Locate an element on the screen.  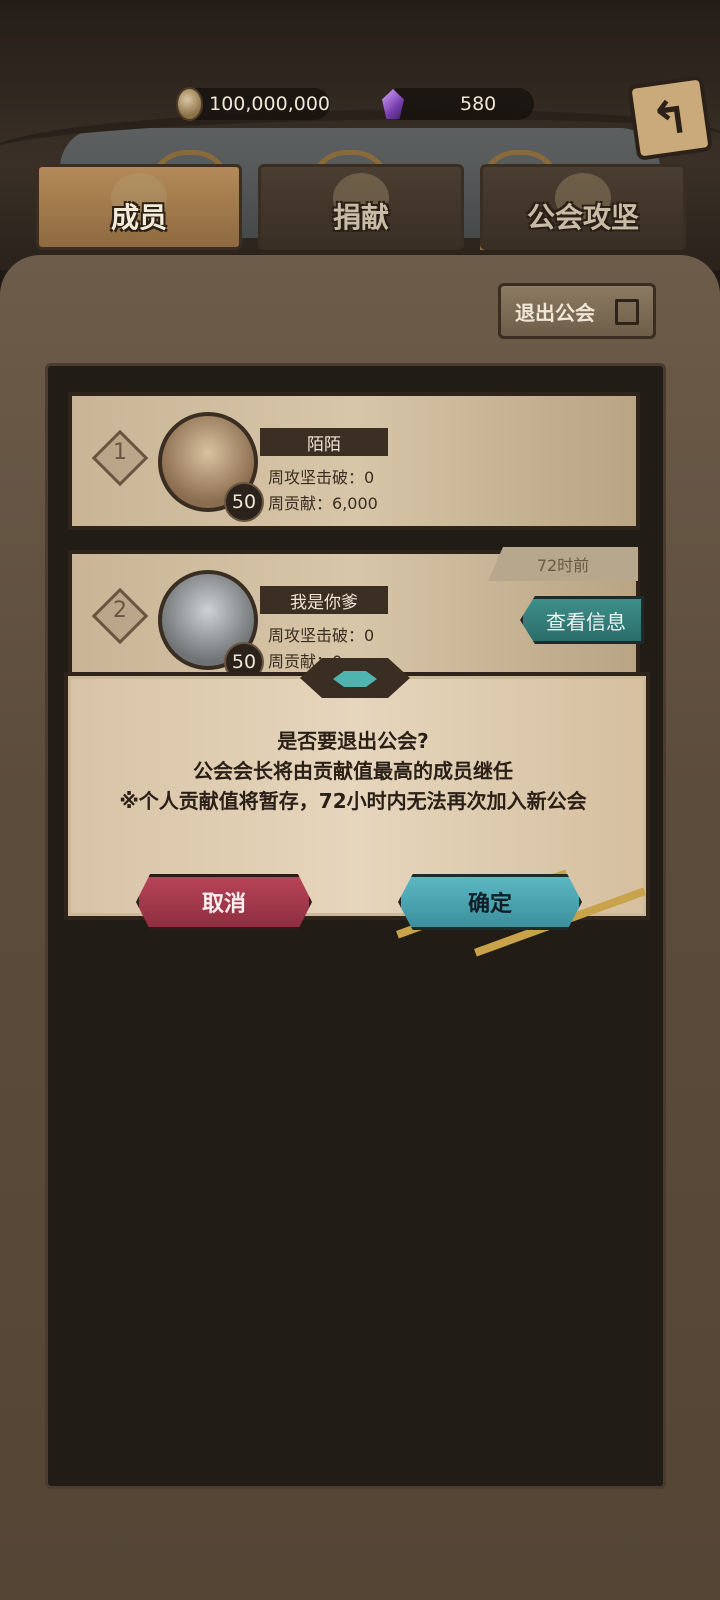
tab-guild-raid: 公会攻坚 is located at coordinates (583, 207).